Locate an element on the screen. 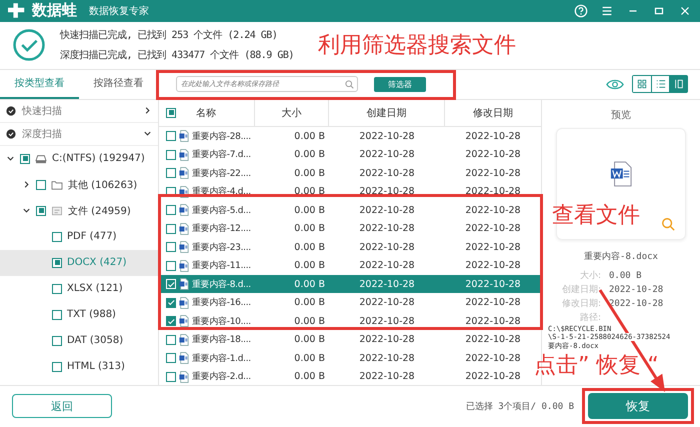  select-all-checkbox is located at coordinates (171, 113).